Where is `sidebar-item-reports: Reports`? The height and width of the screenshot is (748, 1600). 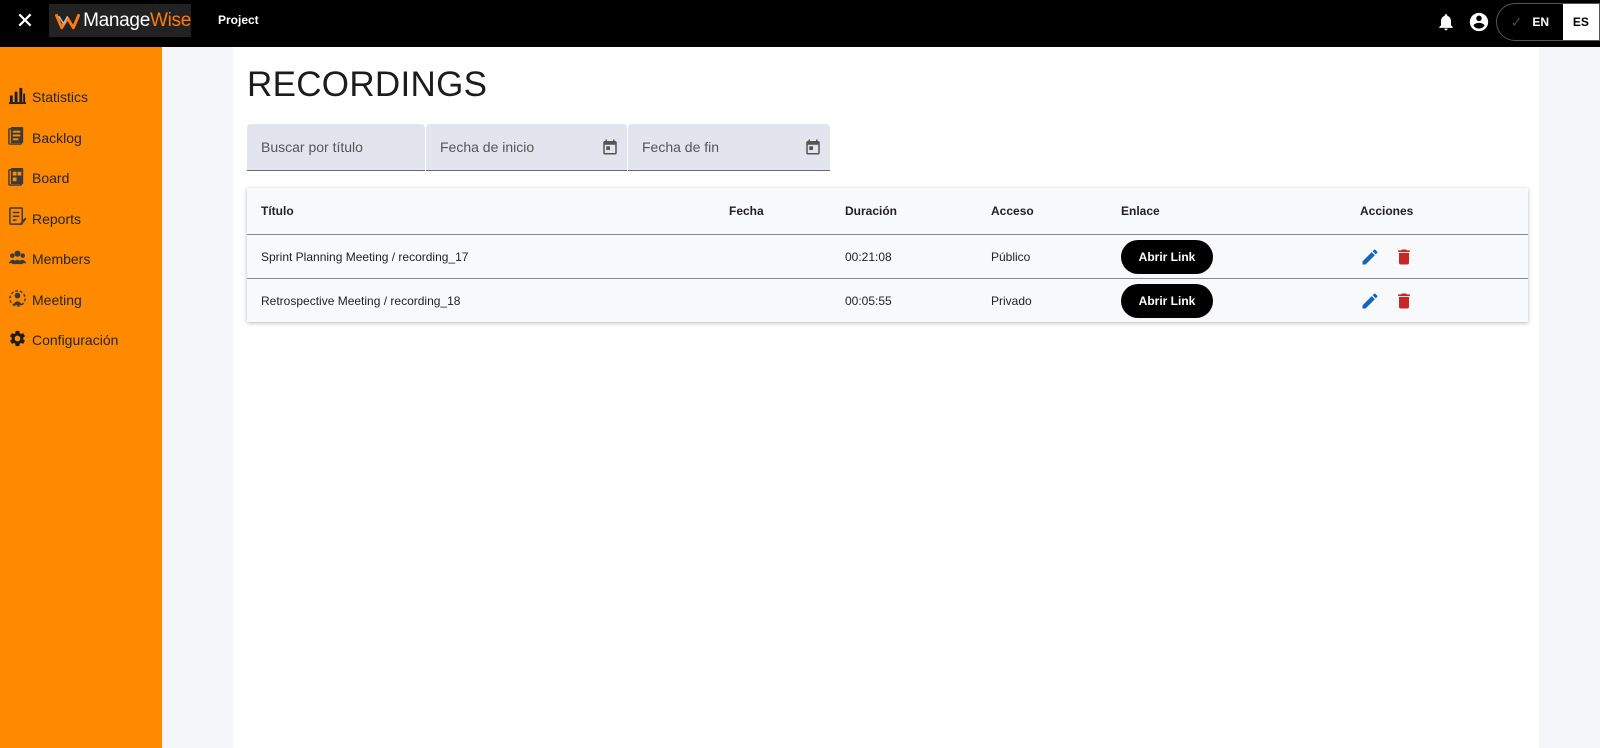
sidebar-item-reports: Reports is located at coordinates (81, 217).